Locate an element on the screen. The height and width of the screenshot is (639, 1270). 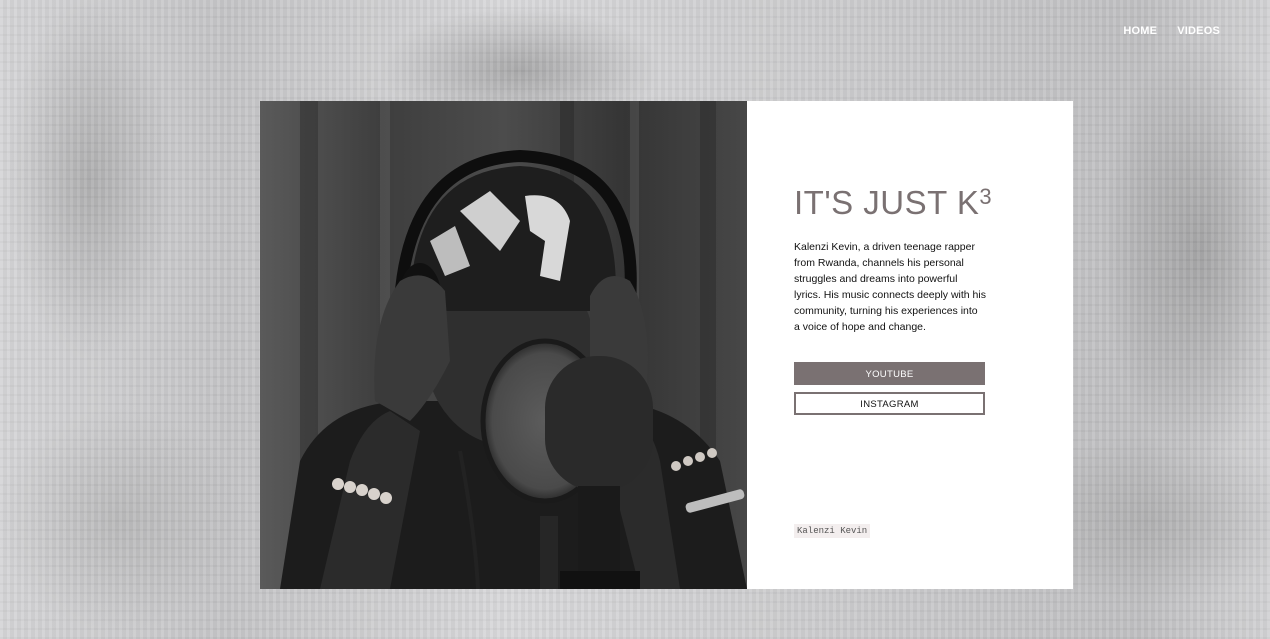
instagram-button: INSTAGRAM is located at coordinates (889, 403).